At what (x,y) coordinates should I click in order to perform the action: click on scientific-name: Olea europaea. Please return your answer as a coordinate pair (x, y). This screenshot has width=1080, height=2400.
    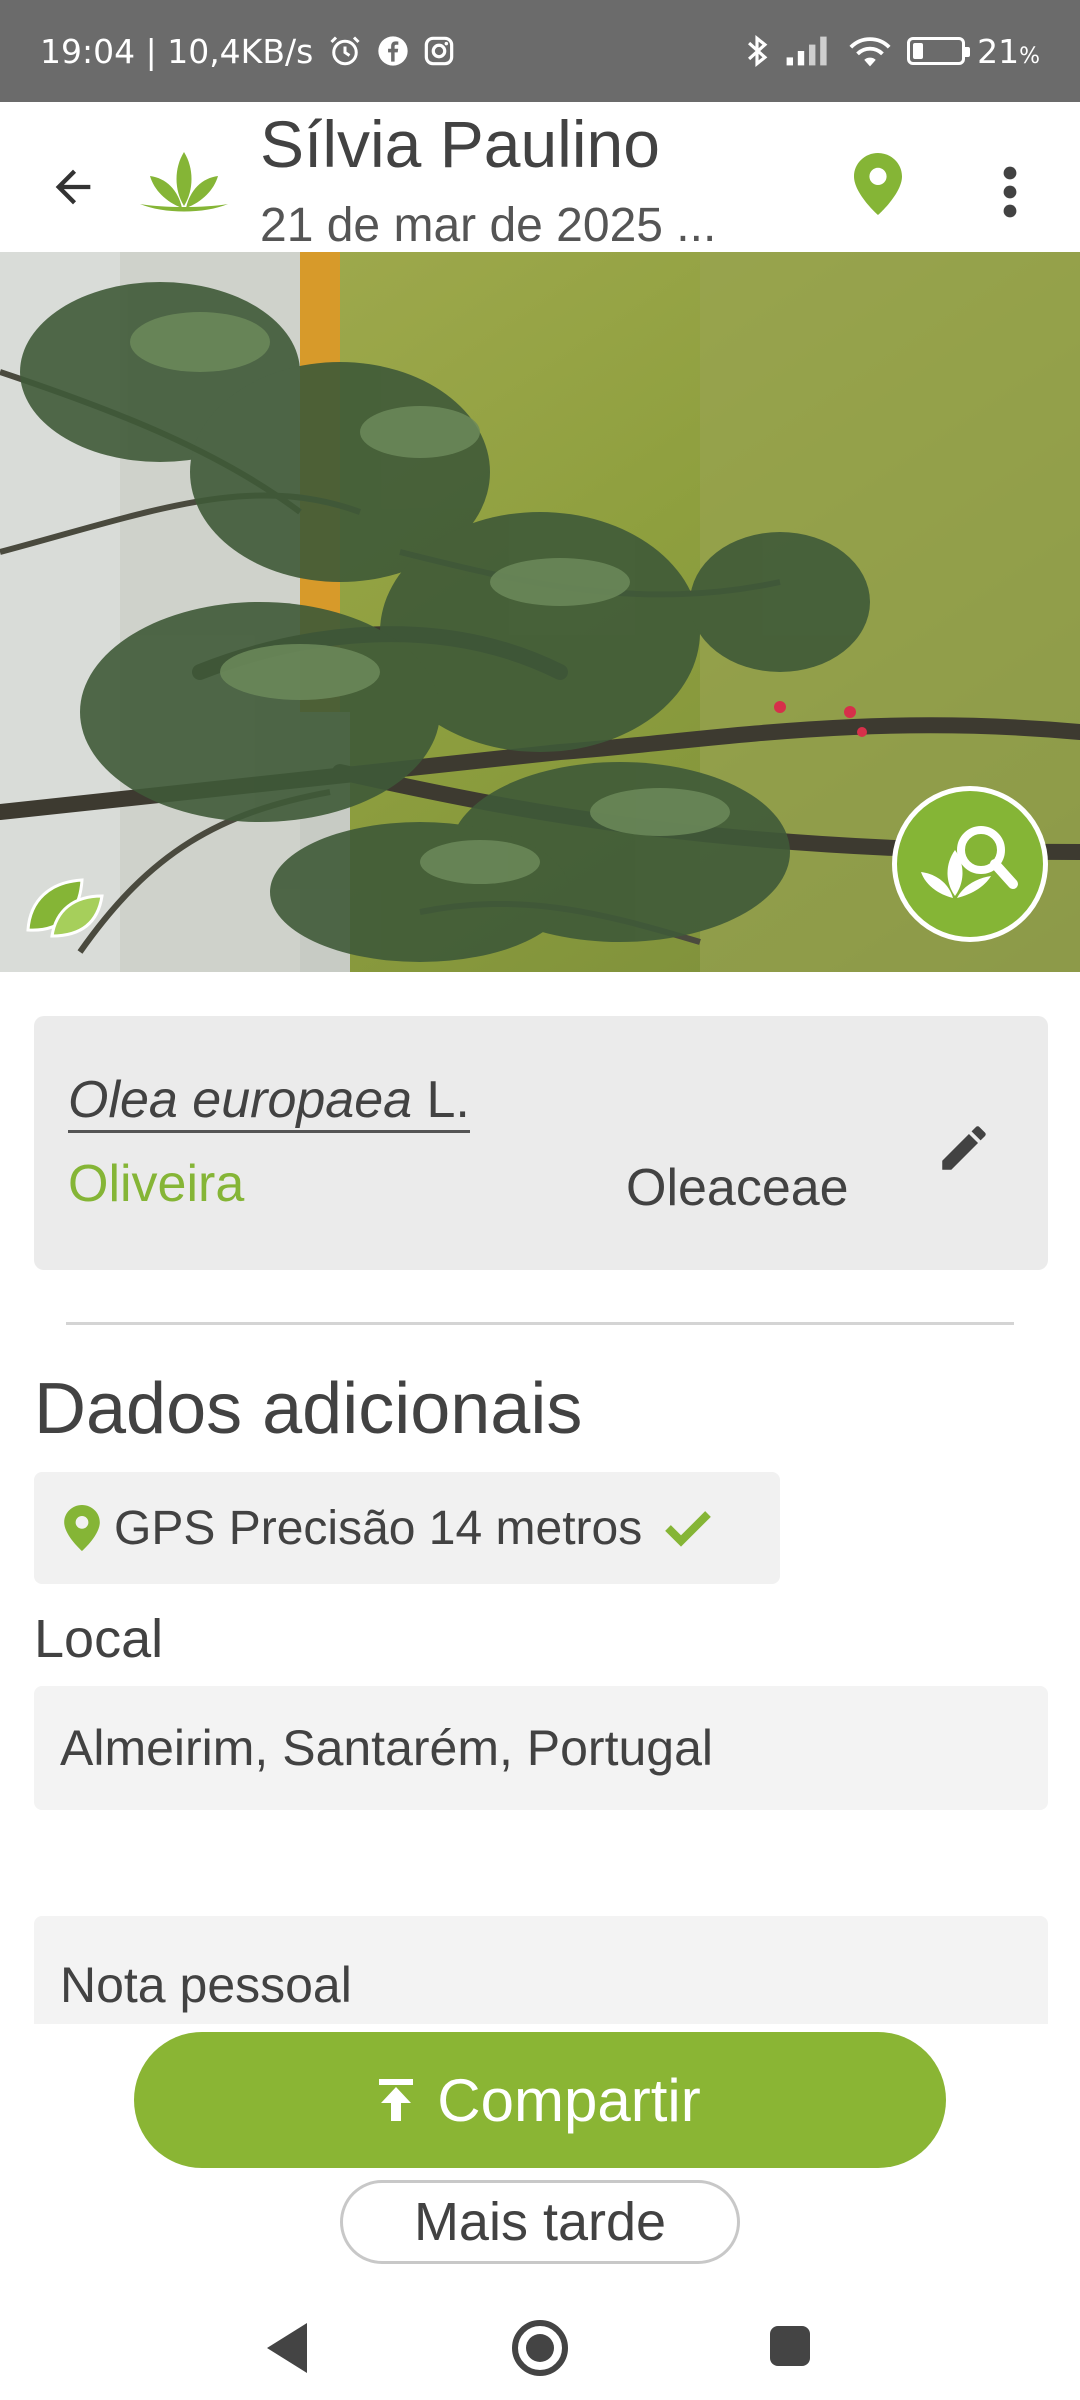
    Looking at the image, I should click on (240, 1100).